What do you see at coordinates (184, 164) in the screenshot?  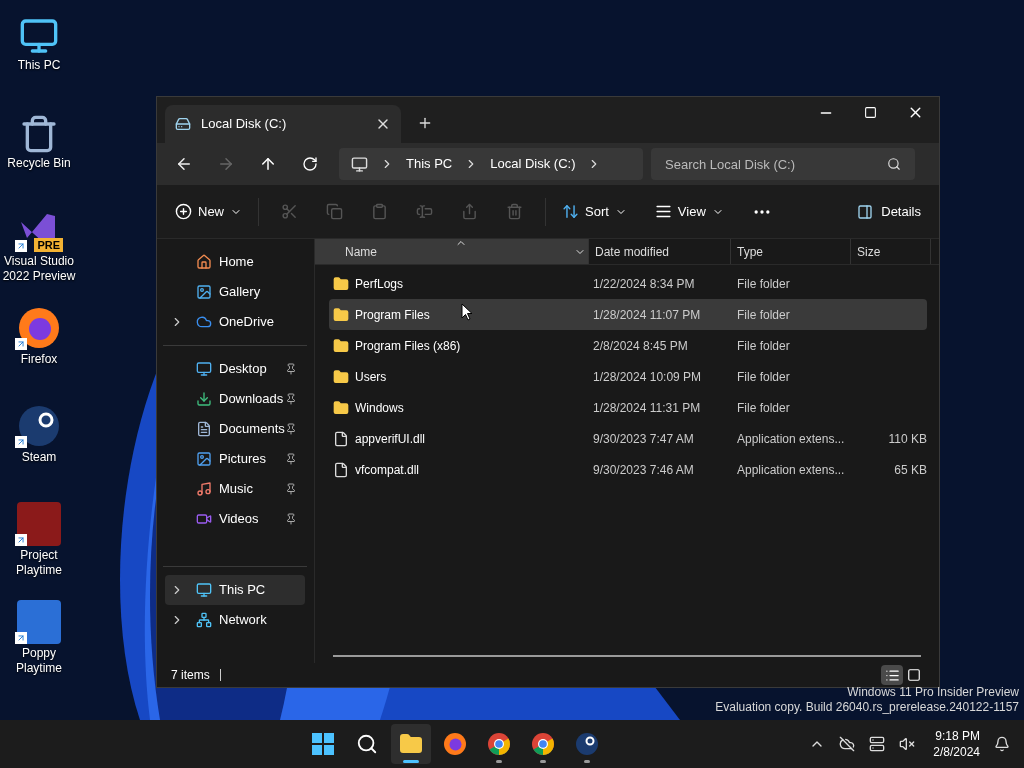 I see `back-icon` at bounding box center [184, 164].